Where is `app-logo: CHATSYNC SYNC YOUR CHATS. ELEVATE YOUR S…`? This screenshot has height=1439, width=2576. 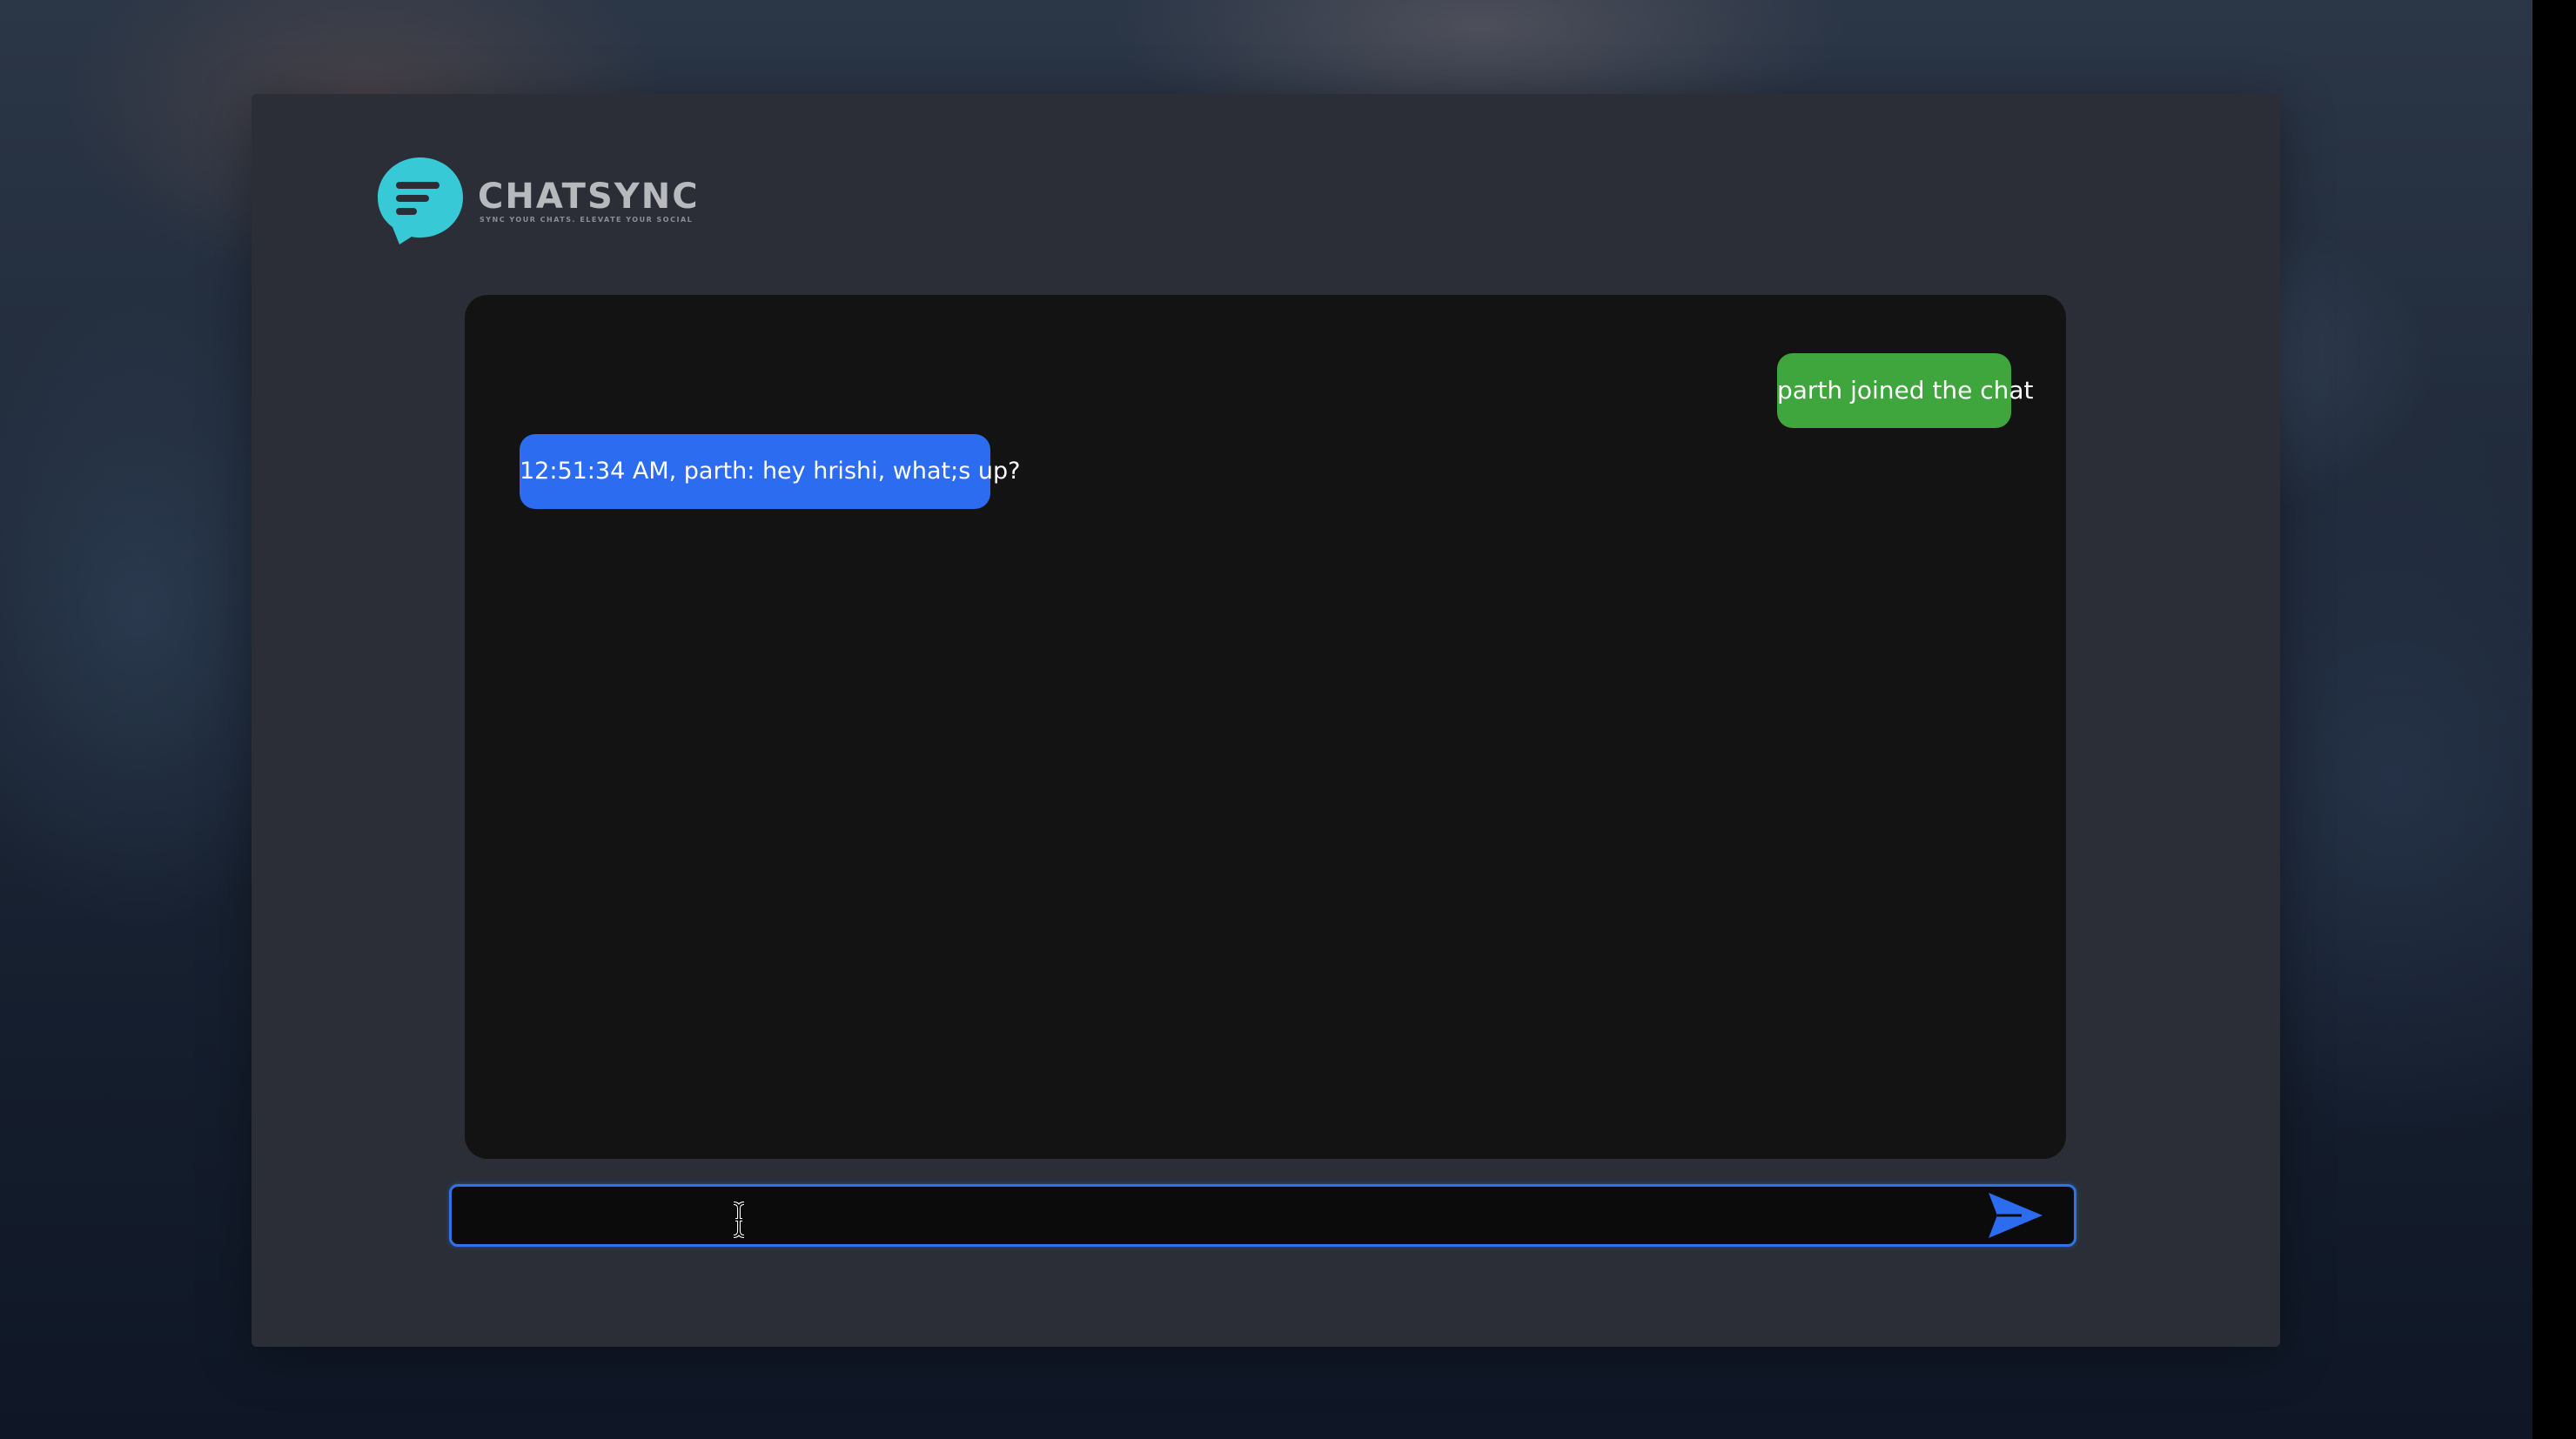 app-logo: CHATSYNC SYNC YOUR CHATS. ELEVATE YOUR S… is located at coordinates (536, 201).